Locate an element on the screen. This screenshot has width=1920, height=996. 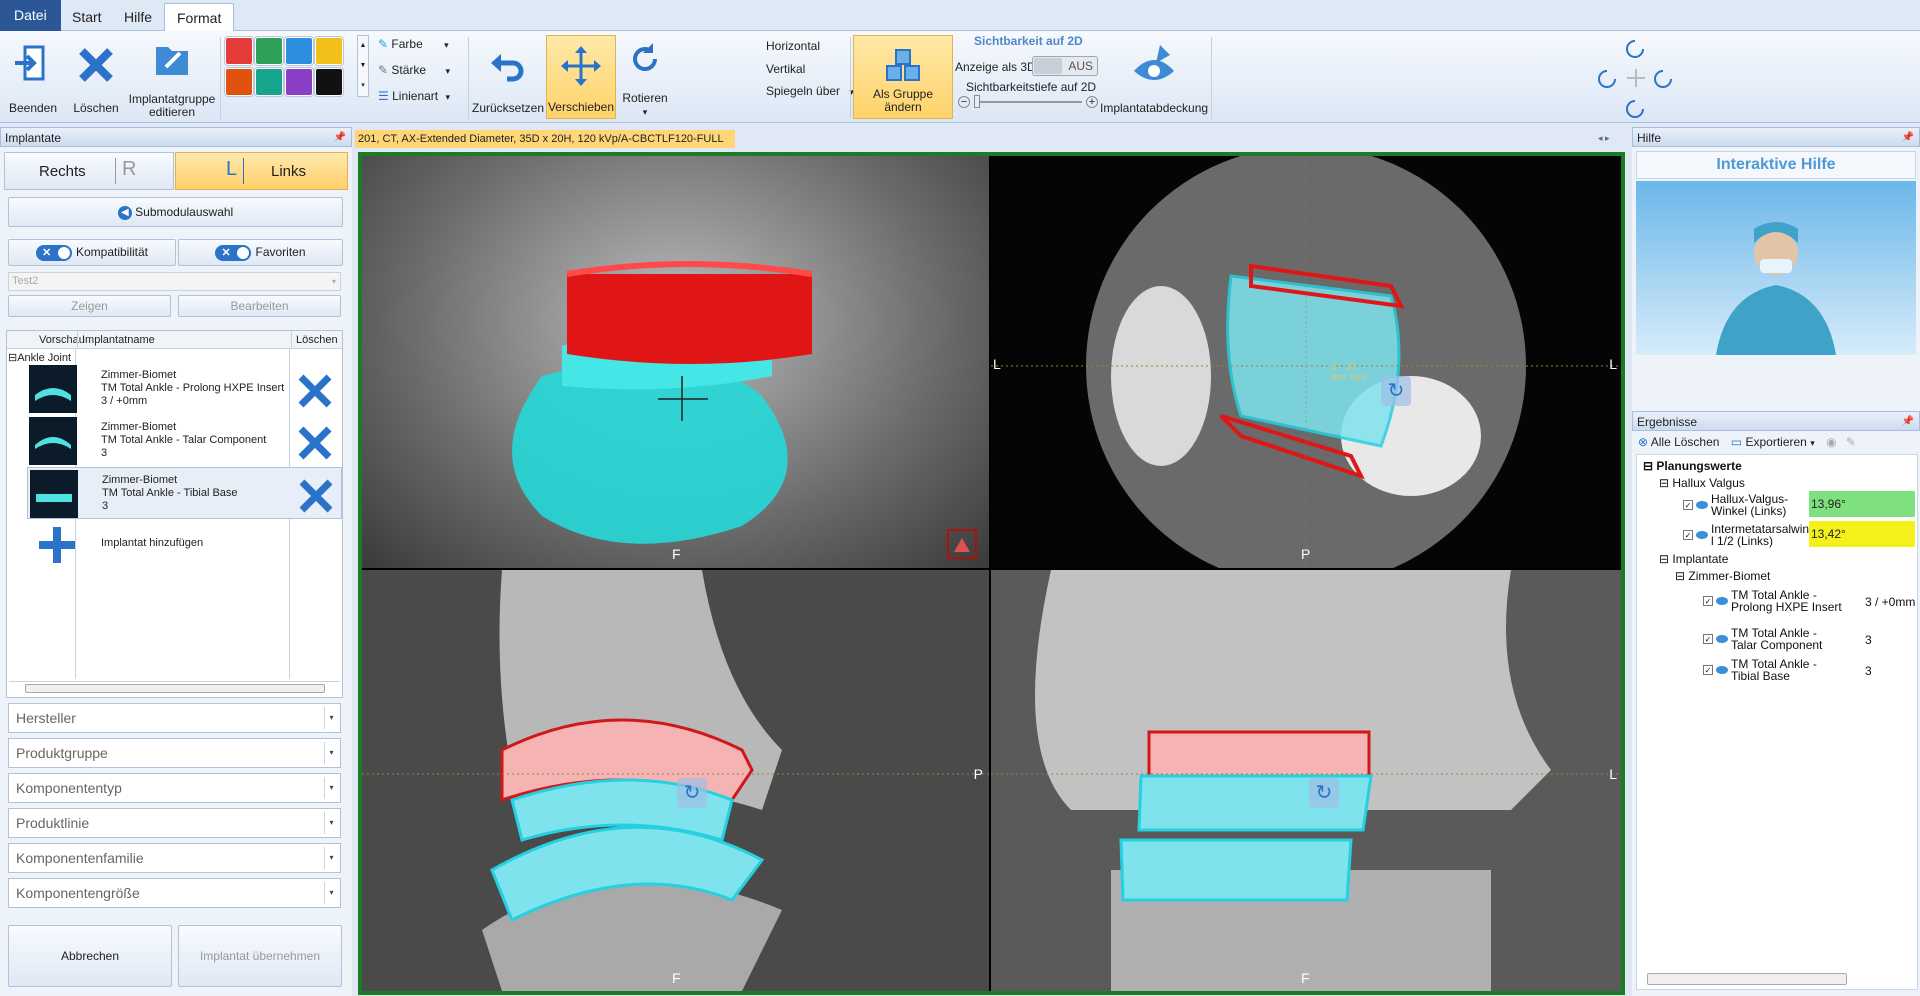
color-swatch-red is located at coordinates (239, 51).